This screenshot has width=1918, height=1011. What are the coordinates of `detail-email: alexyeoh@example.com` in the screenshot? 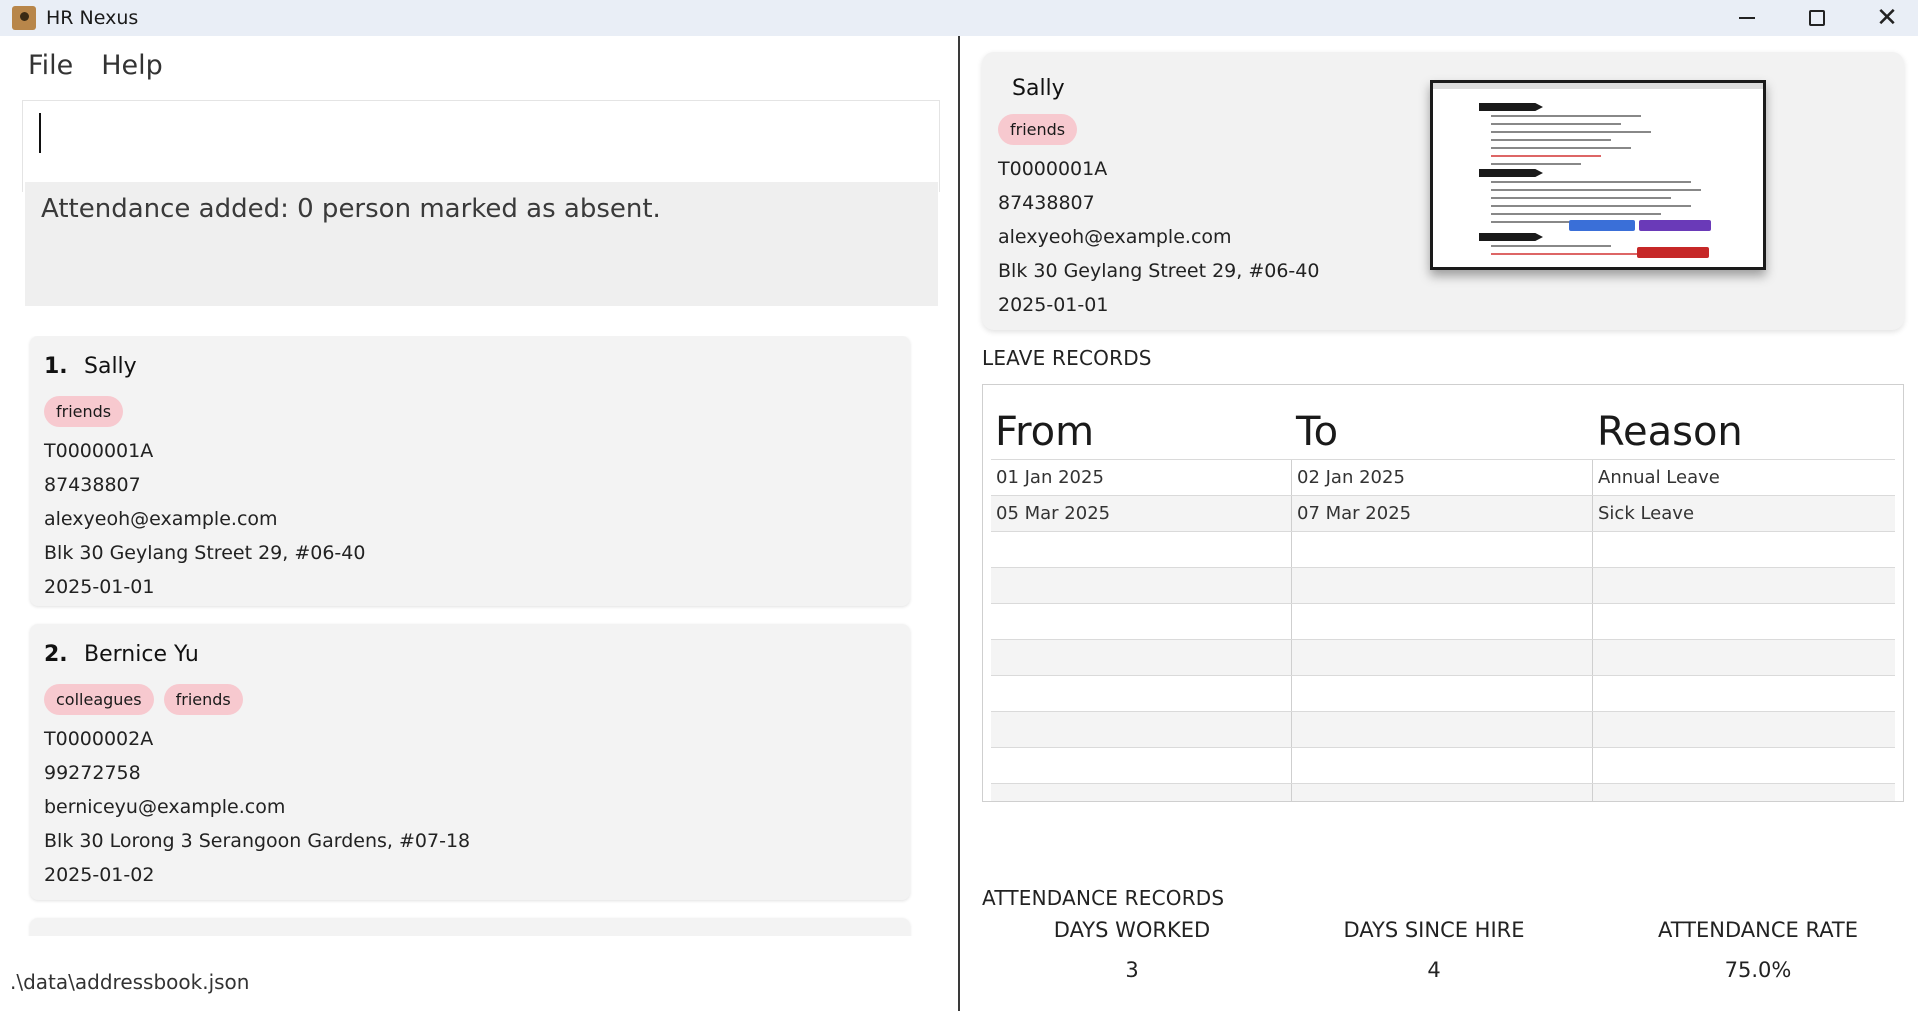 It's located at (1115, 237).